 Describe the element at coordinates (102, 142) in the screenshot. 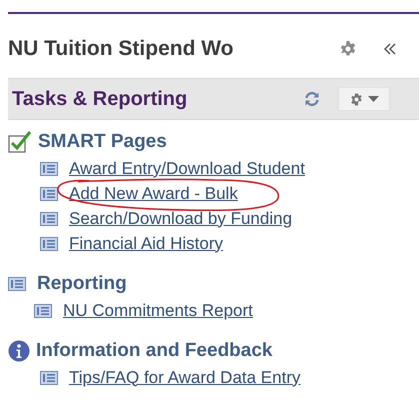

I see `section-title: SMART Pages` at that location.